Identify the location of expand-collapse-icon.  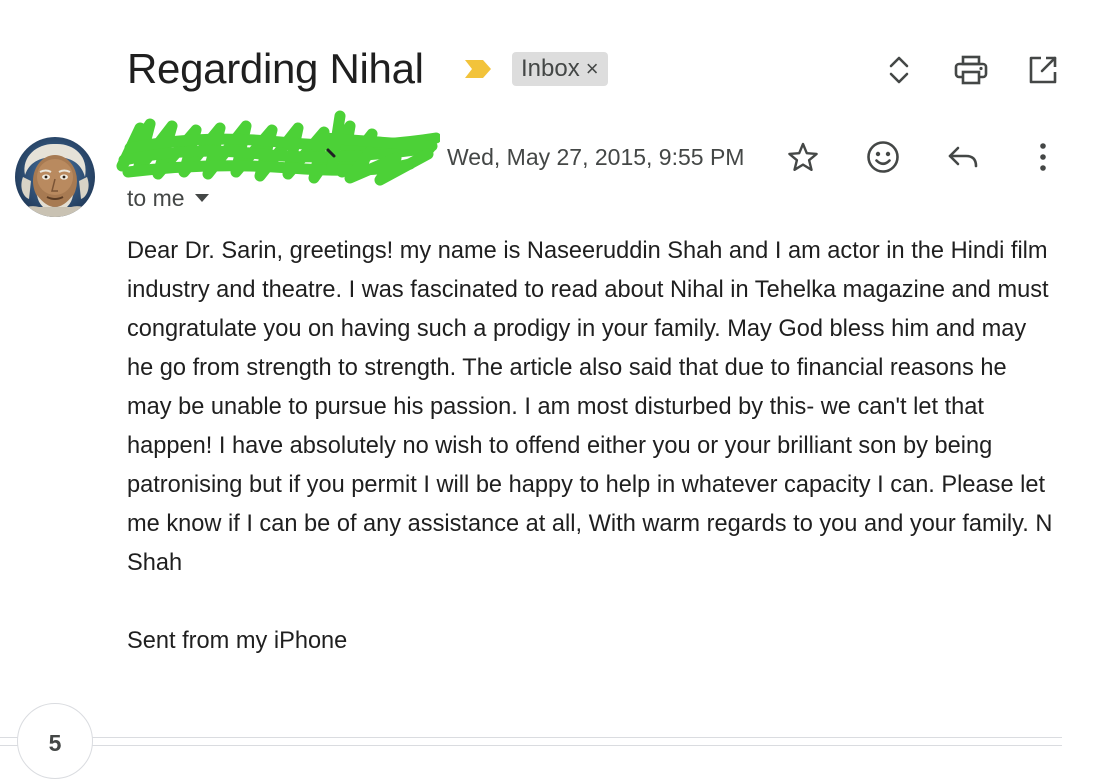
(899, 70).